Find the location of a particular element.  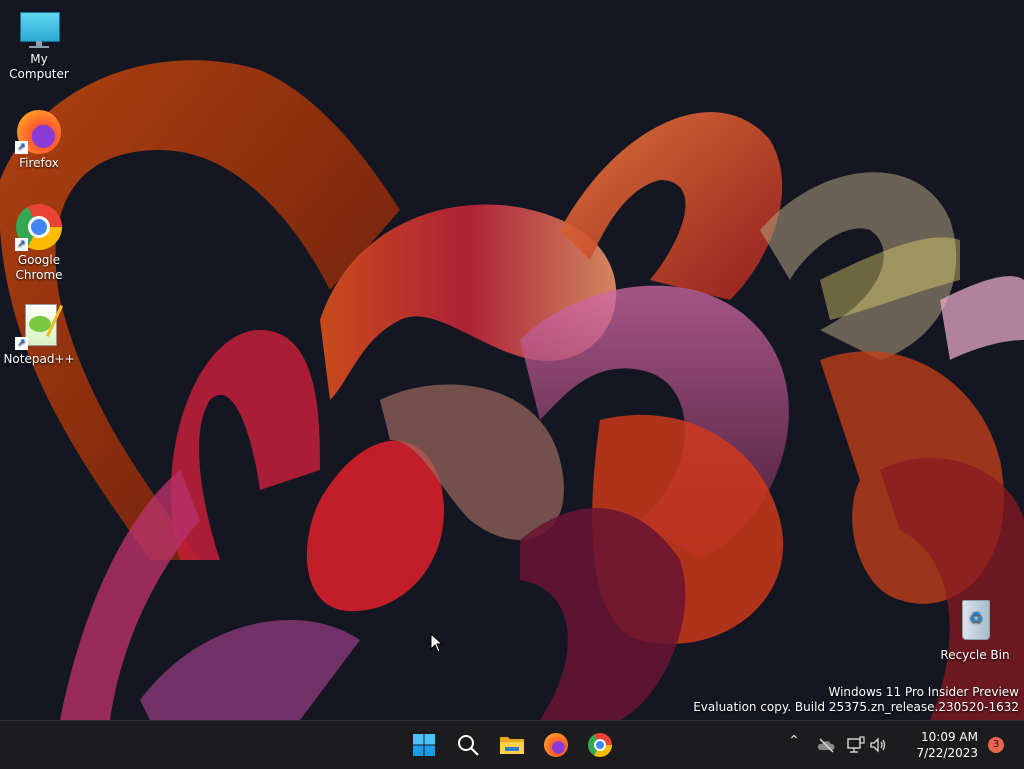

firefox-taskbar-button is located at coordinates (556, 745).